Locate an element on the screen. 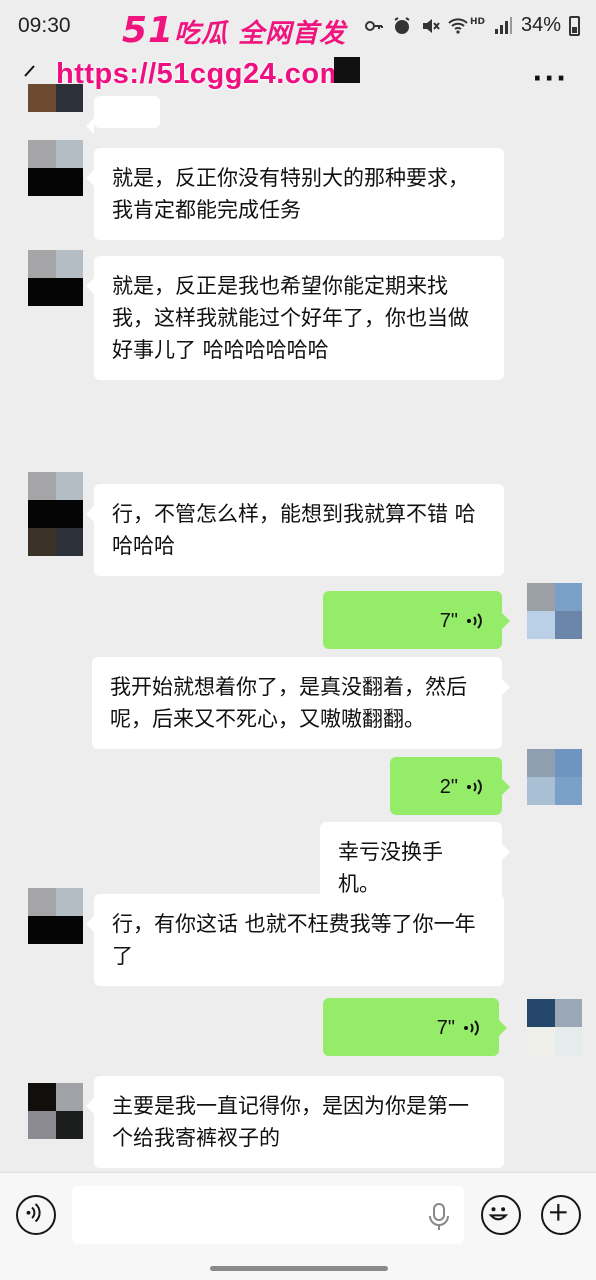 Image resolution: width=596 pixels, height=1280 pixels. more-functions-button is located at coordinates (561, 1215).